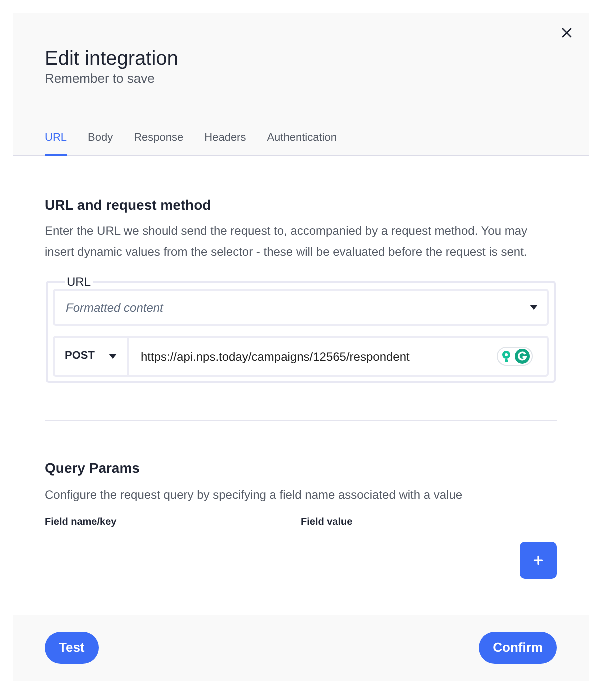  I want to click on column-header: Field name/key, so click(81, 523).